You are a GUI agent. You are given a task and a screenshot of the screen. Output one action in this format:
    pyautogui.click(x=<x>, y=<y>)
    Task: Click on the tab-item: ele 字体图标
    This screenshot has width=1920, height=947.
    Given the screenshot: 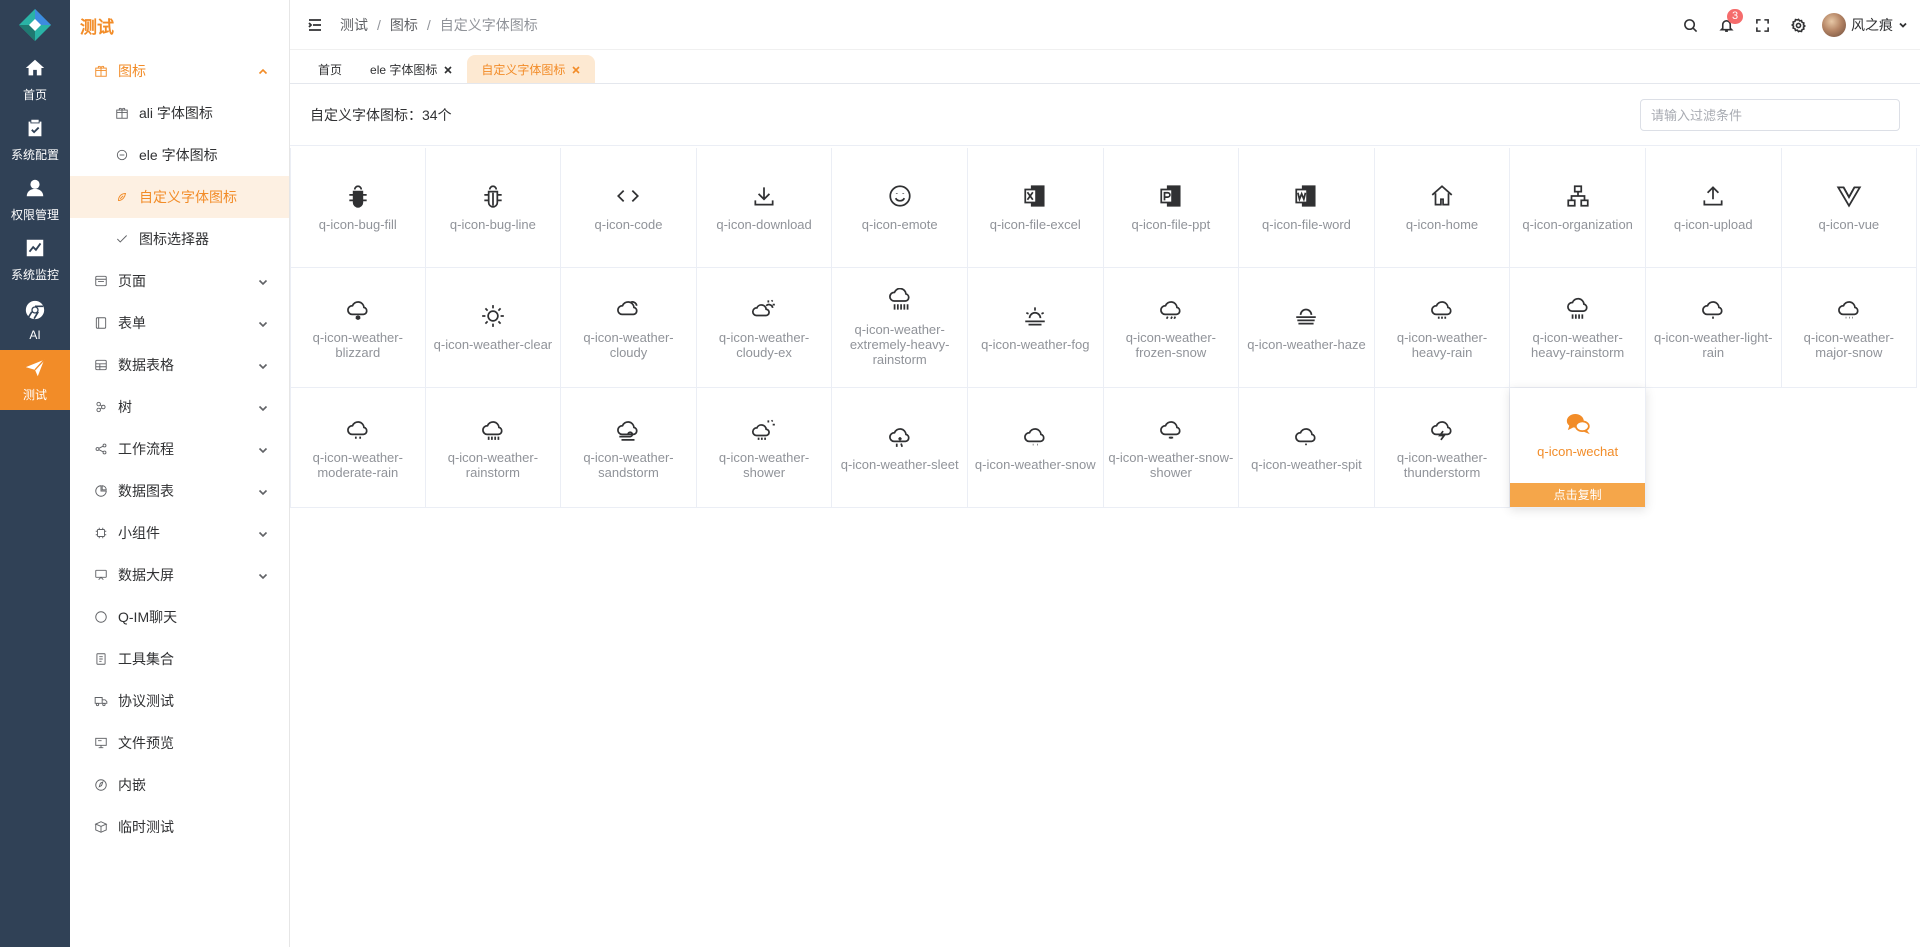 What is the action you would take?
    pyautogui.click(x=411, y=69)
    